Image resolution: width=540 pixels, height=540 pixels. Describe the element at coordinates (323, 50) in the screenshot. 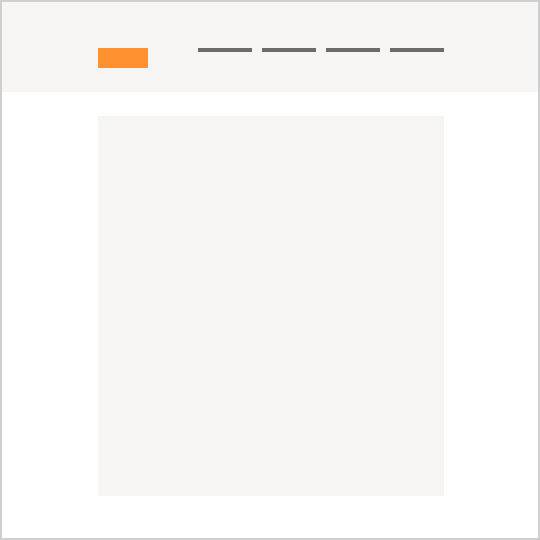

I see `nav-menu` at that location.